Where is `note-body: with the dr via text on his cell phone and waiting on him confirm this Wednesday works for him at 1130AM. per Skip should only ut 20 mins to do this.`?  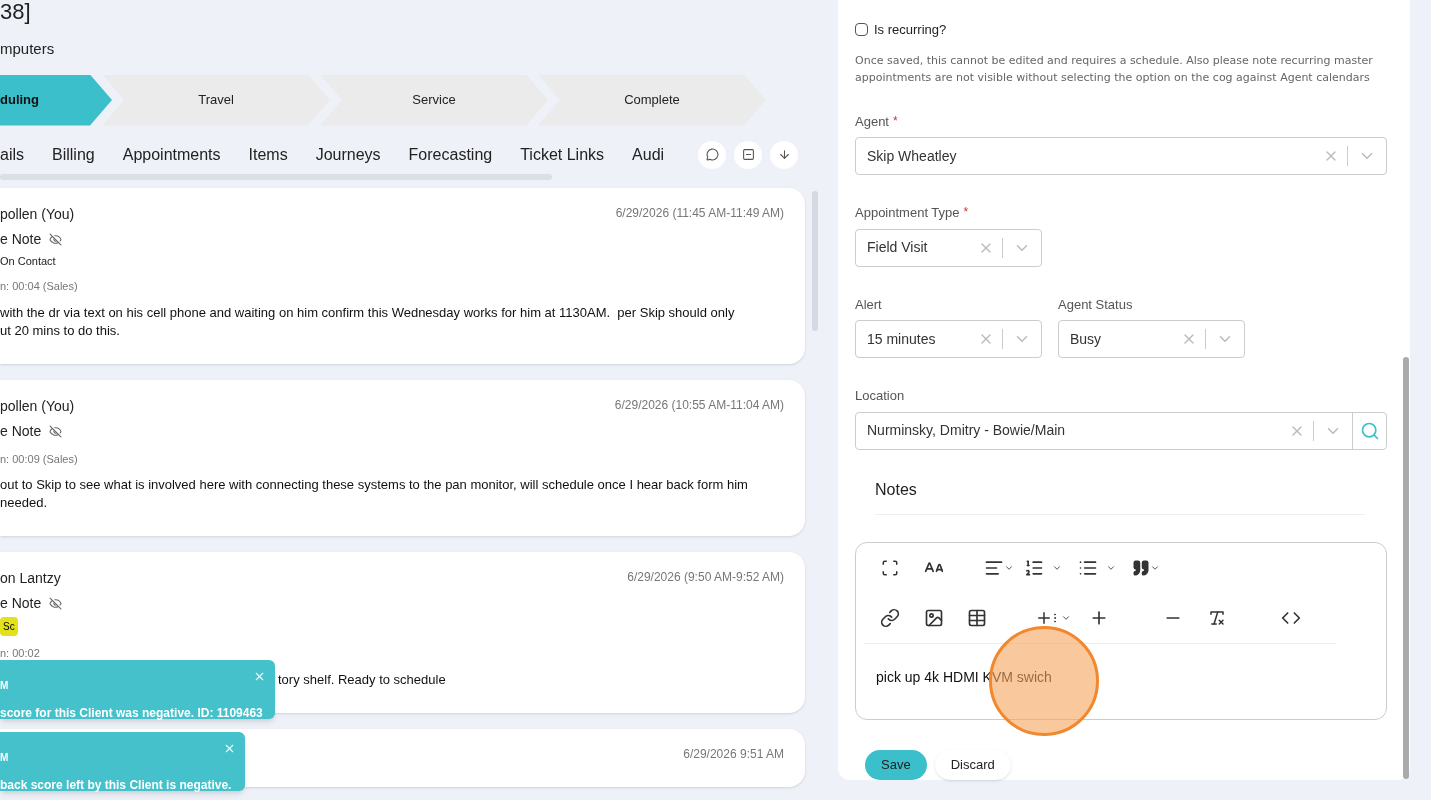
note-body: with the dr via text on his cell phone and waiting on him confirm this Wednesday works for him at 1130AM. per Skip should only ut 20 mins to do this. is located at coordinates (367, 321).